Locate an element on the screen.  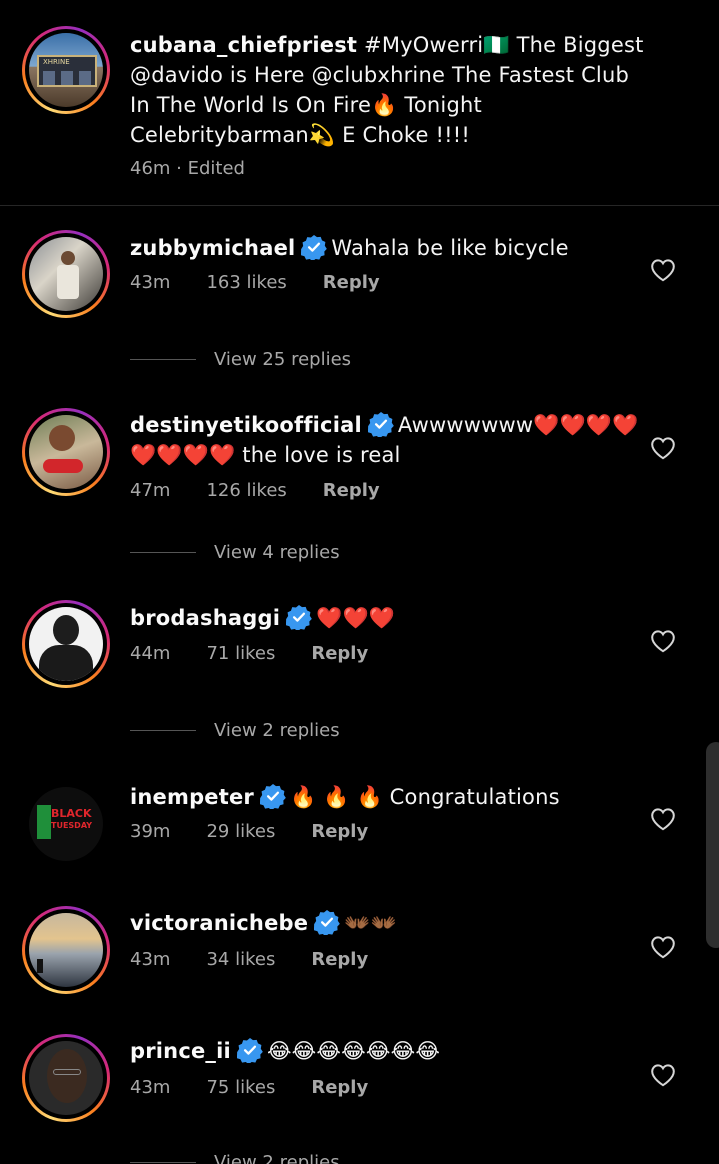
comment-time: 47m is located at coordinates (150, 490).